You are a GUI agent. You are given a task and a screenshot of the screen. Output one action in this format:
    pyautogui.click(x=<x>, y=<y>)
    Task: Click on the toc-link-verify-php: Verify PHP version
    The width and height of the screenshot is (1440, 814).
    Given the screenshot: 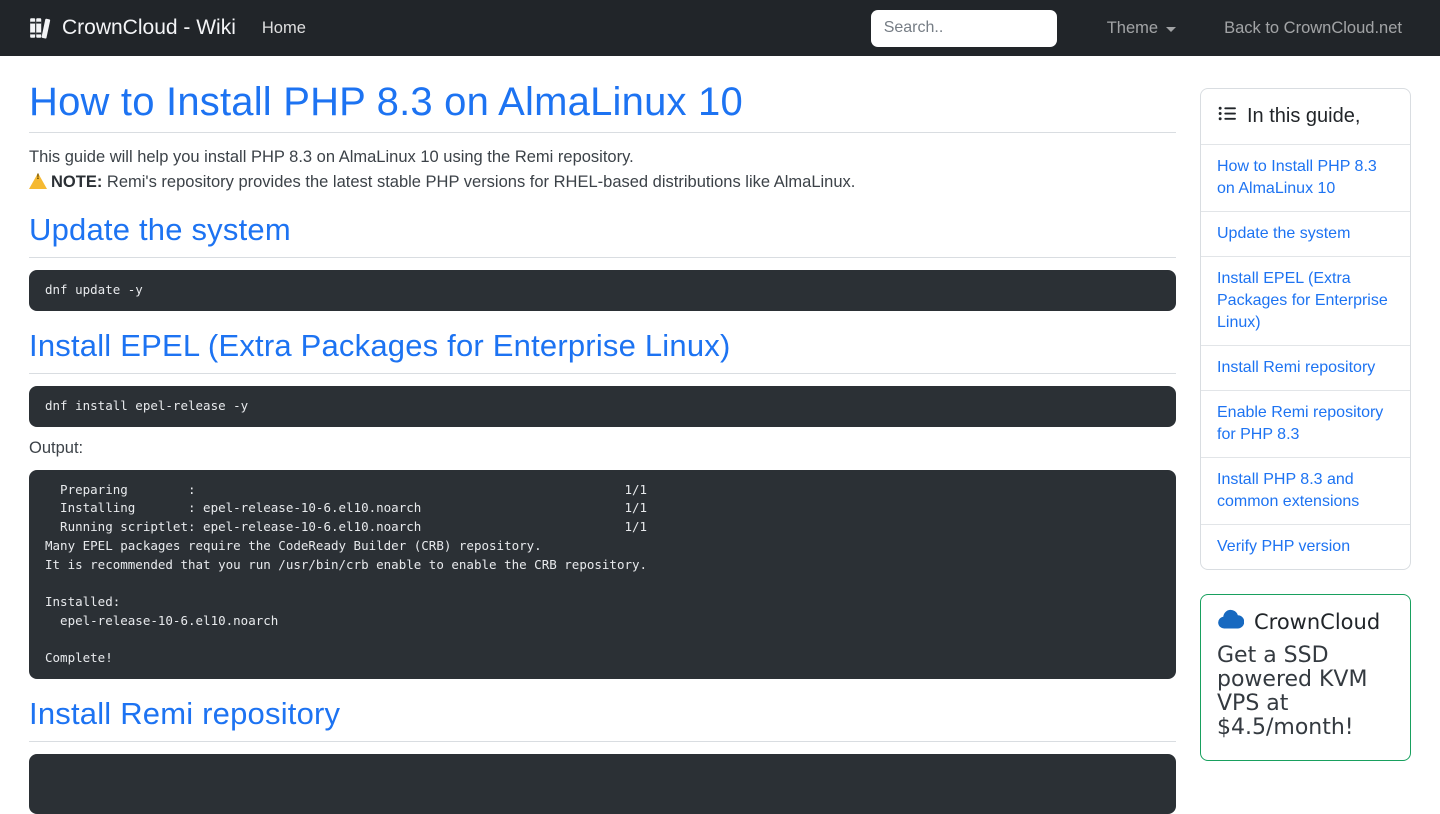 What is the action you would take?
    pyautogui.click(x=1305, y=546)
    